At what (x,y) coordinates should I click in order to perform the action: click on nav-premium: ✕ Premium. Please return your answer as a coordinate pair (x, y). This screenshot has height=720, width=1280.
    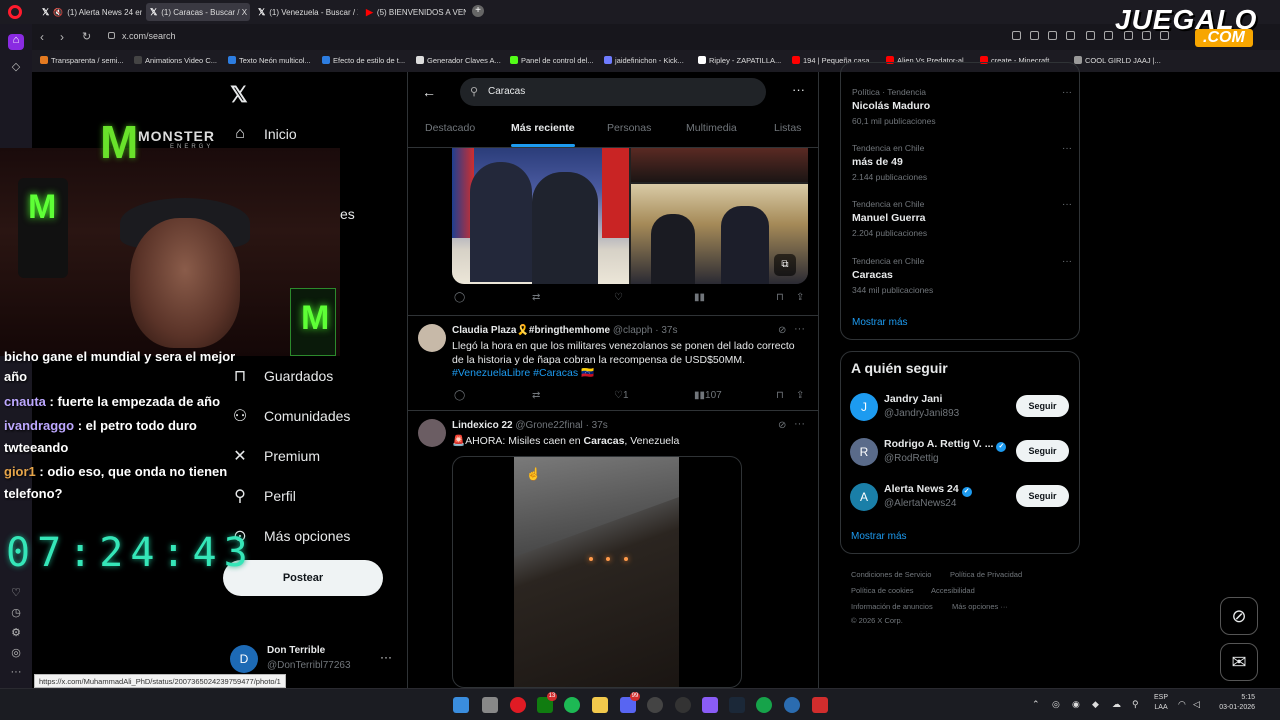
    Looking at the image, I should click on (275, 456).